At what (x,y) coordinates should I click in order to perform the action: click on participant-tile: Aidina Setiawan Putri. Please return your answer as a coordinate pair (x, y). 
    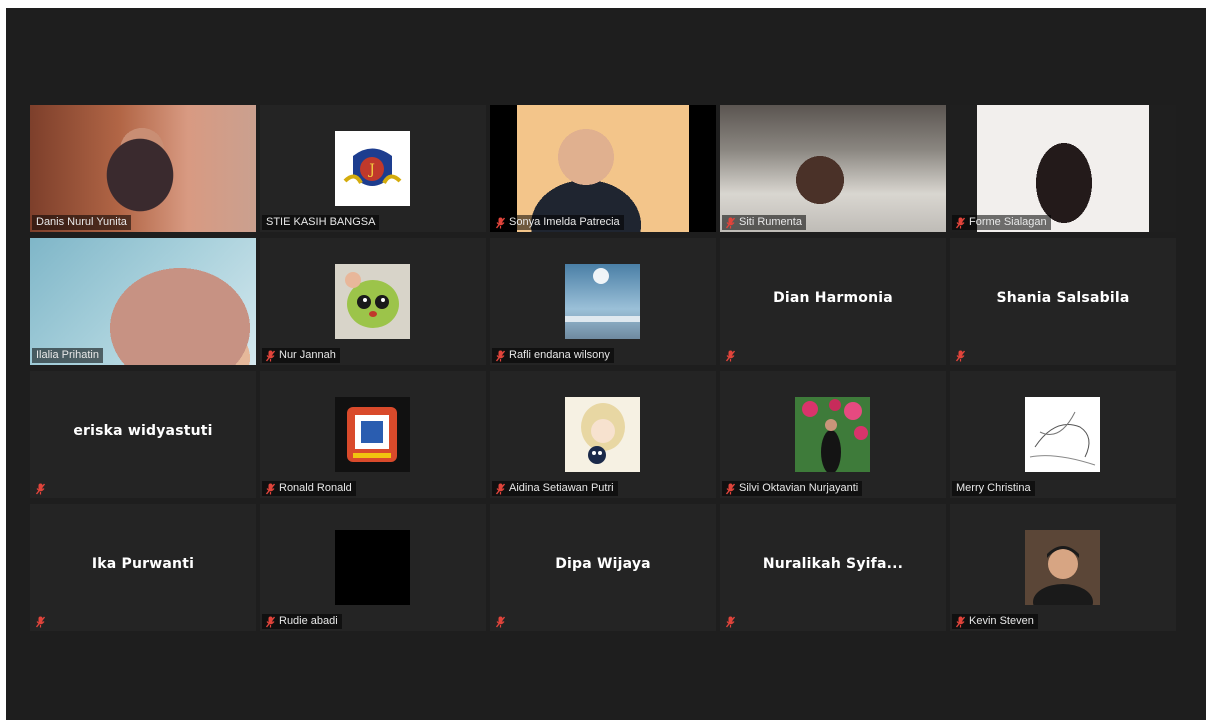
    Looking at the image, I should click on (603, 434).